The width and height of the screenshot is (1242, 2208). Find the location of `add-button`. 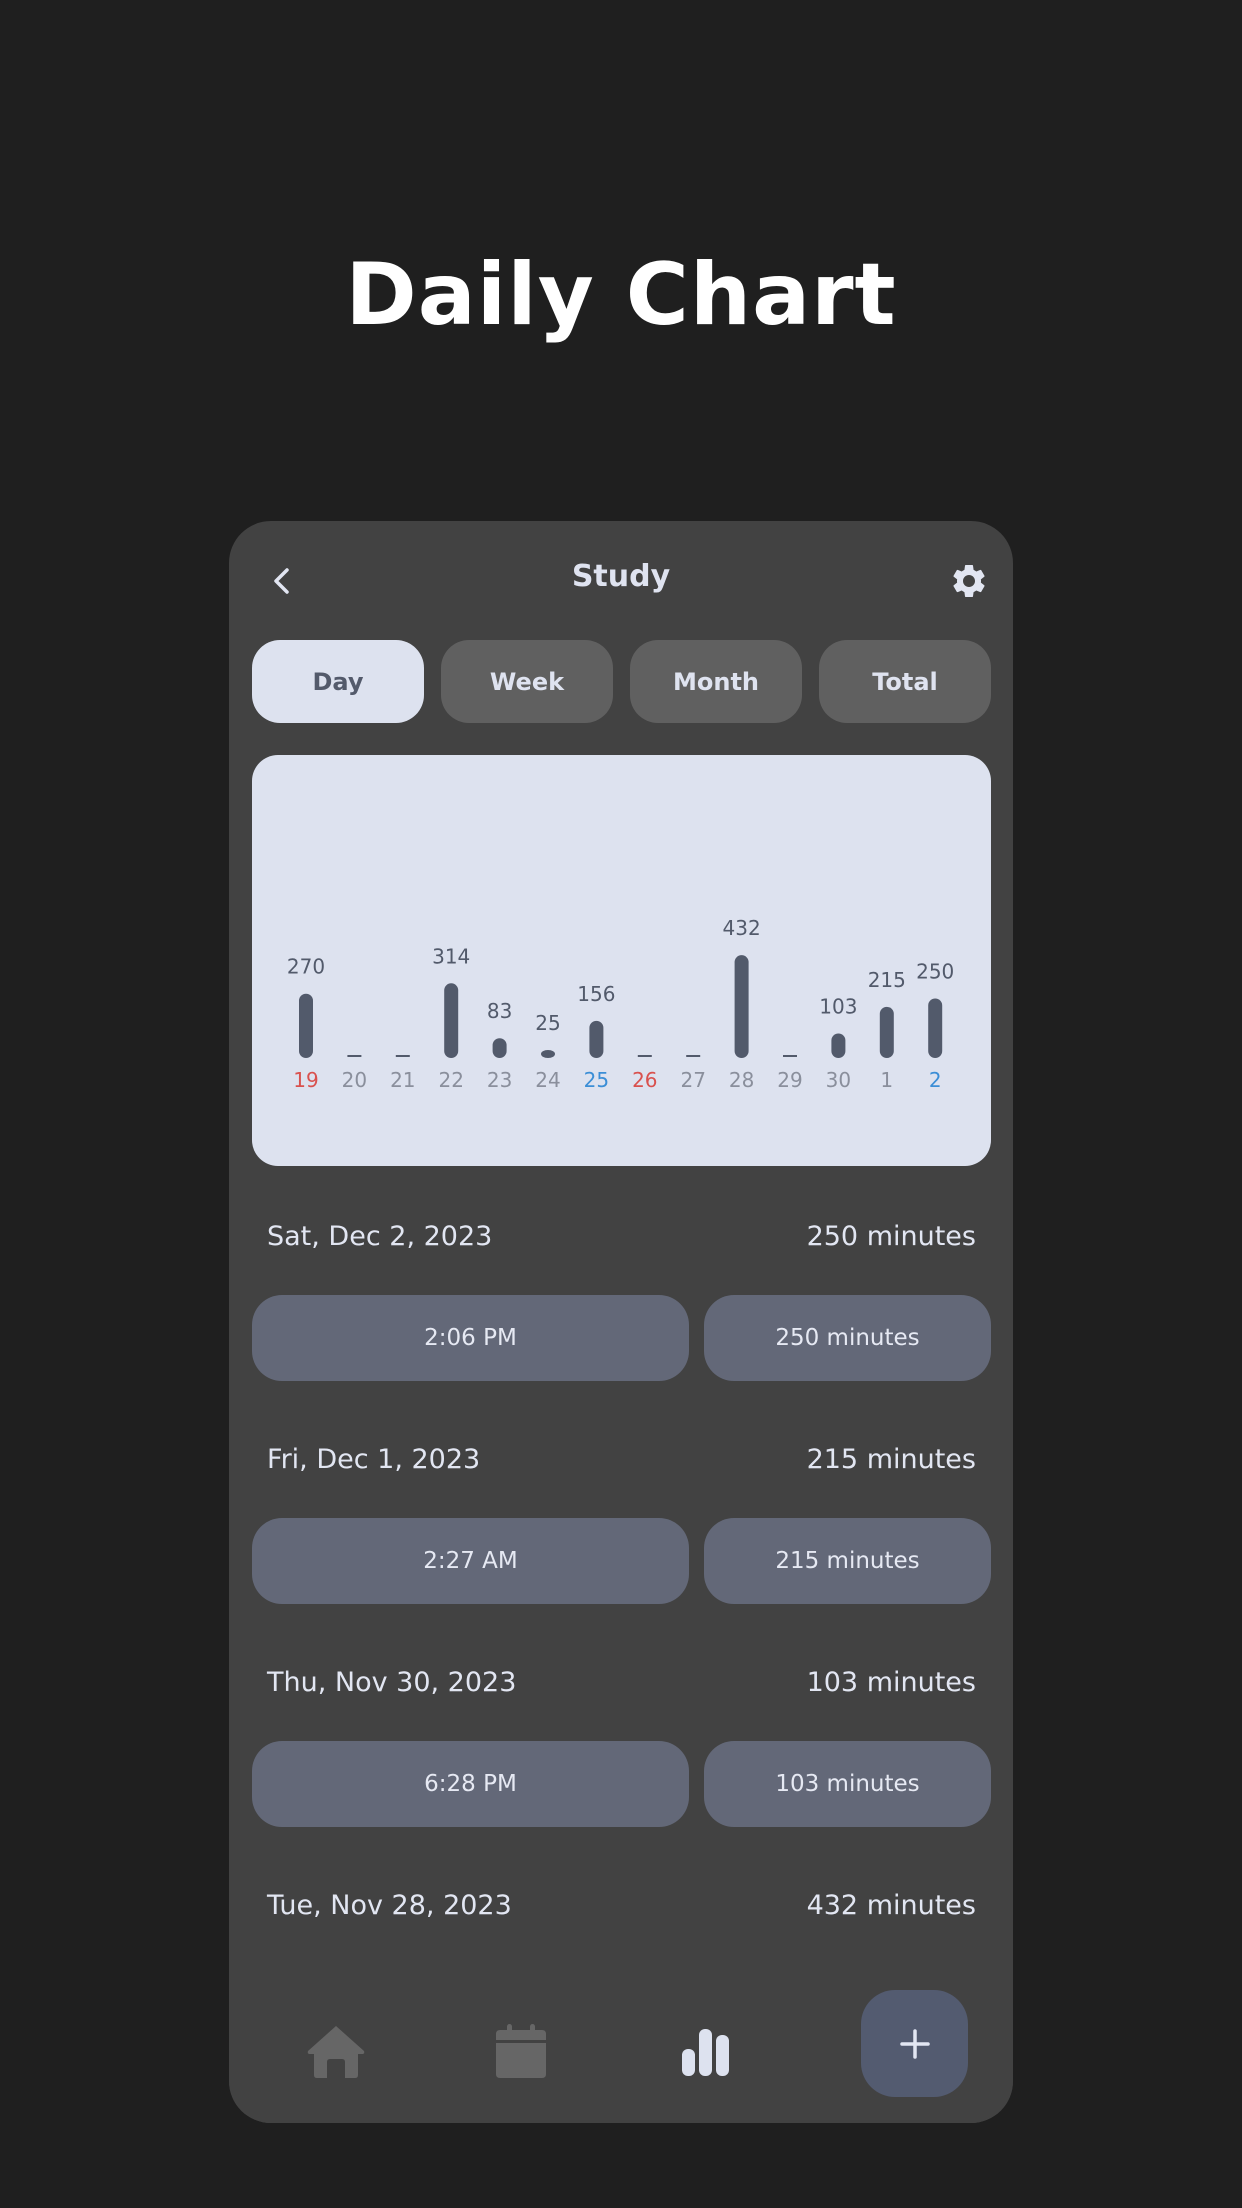

add-button is located at coordinates (914, 2043).